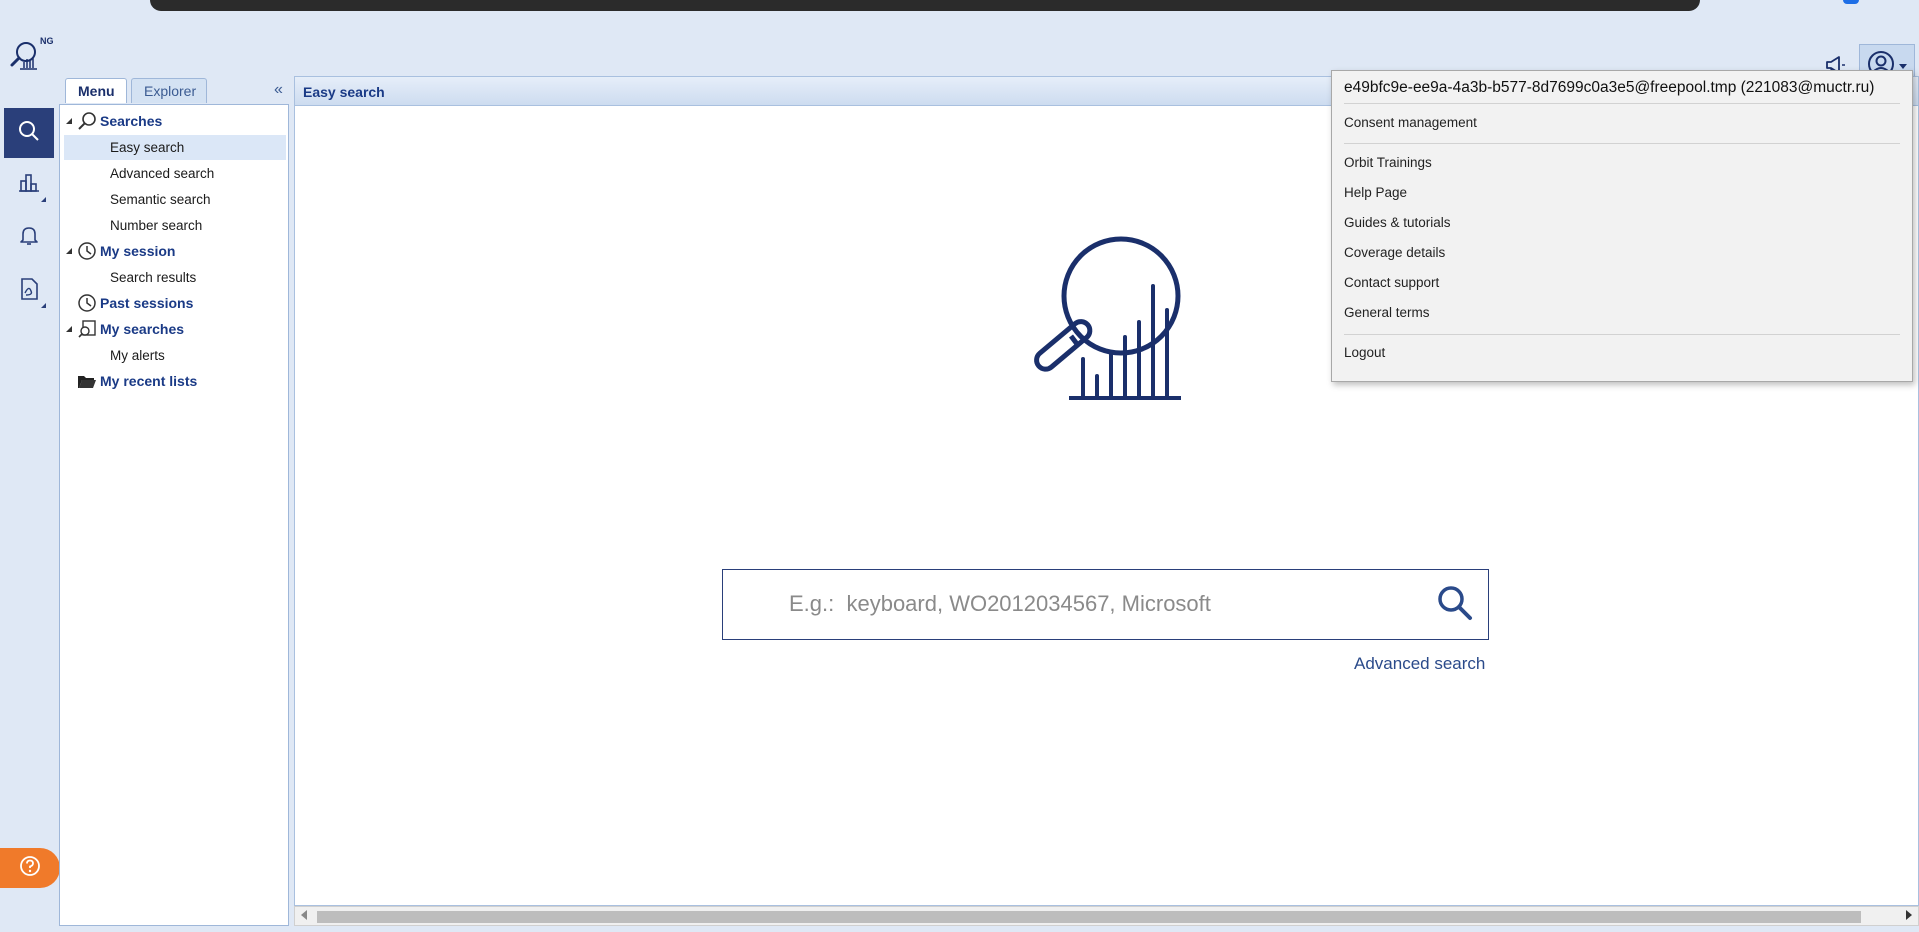 The width and height of the screenshot is (1919, 932). What do you see at coordinates (32, 52) in the screenshot?
I see `orbit-logo: NG` at bounding box center [32, 52].